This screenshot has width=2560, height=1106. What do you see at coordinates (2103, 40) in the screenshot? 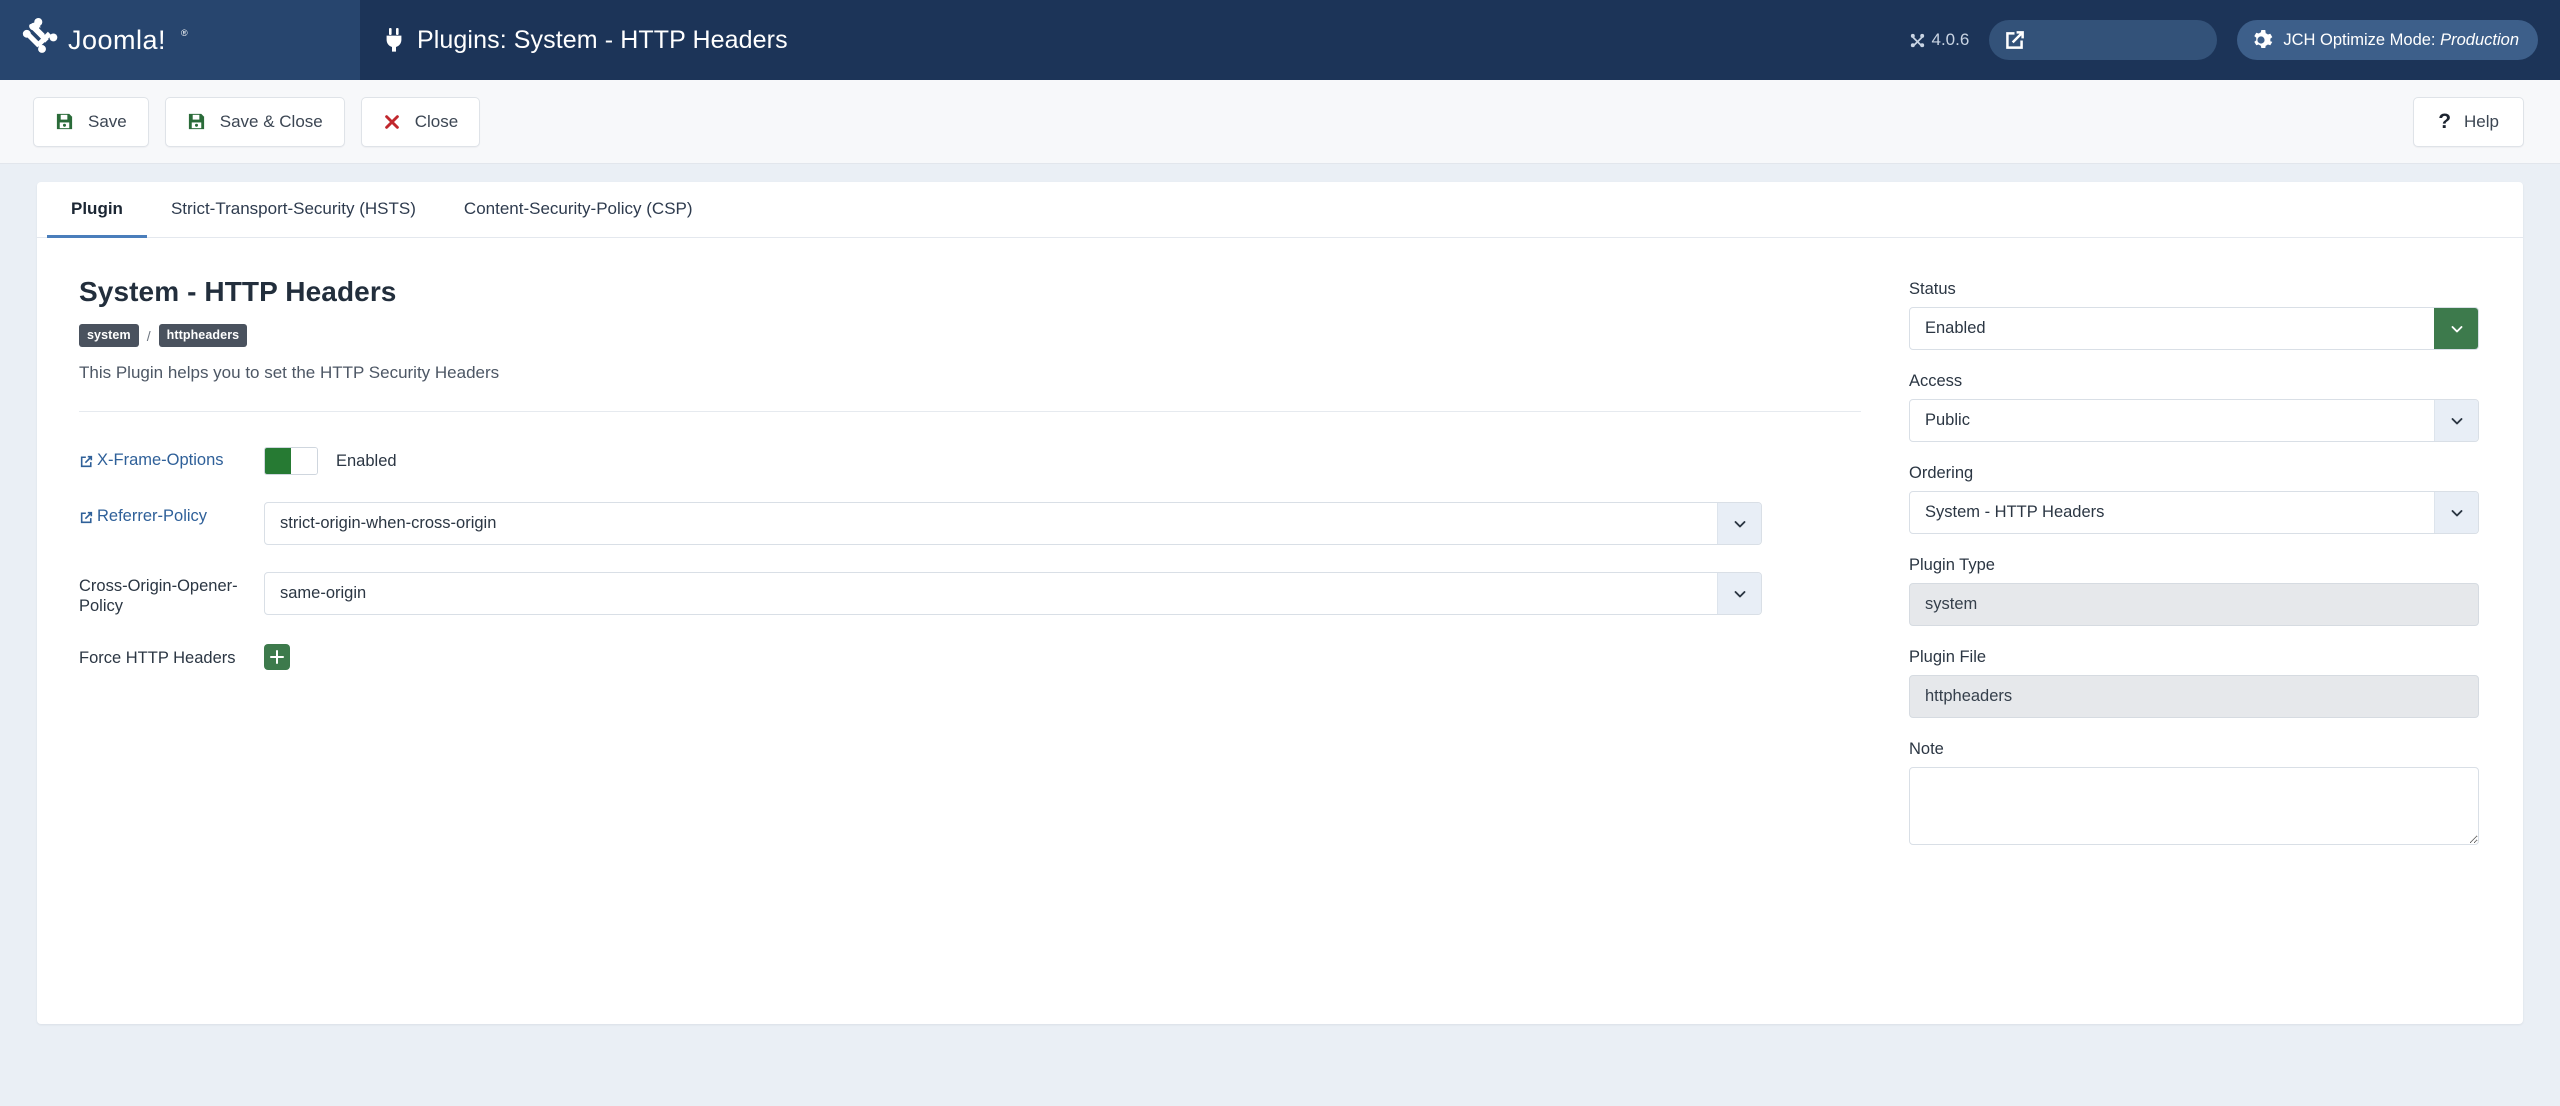
I see `site-preview-button` at bounding box center [2103, 40].